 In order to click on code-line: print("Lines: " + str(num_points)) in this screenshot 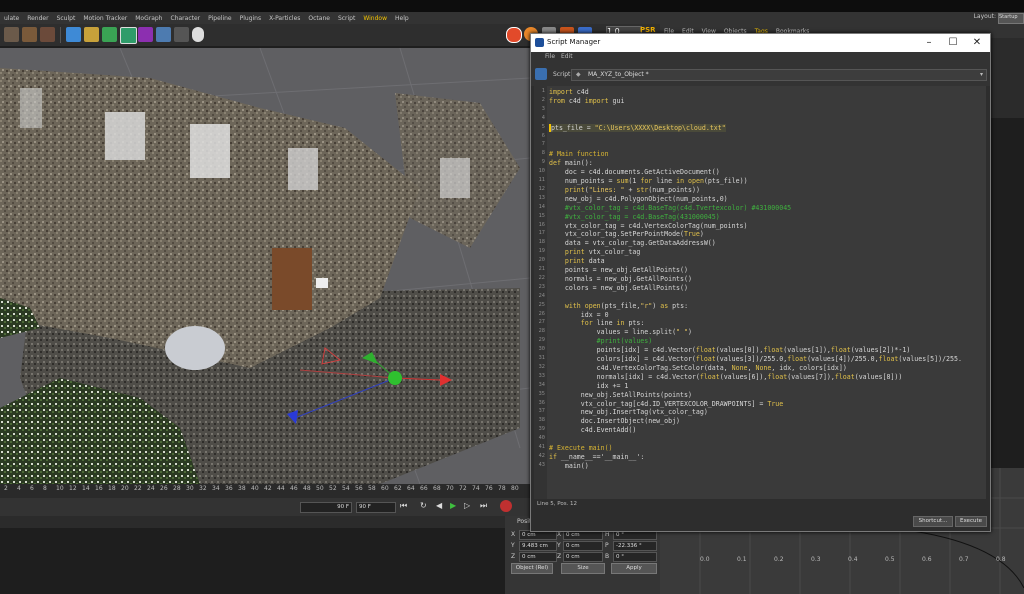, I will do `click(624, 190)`.